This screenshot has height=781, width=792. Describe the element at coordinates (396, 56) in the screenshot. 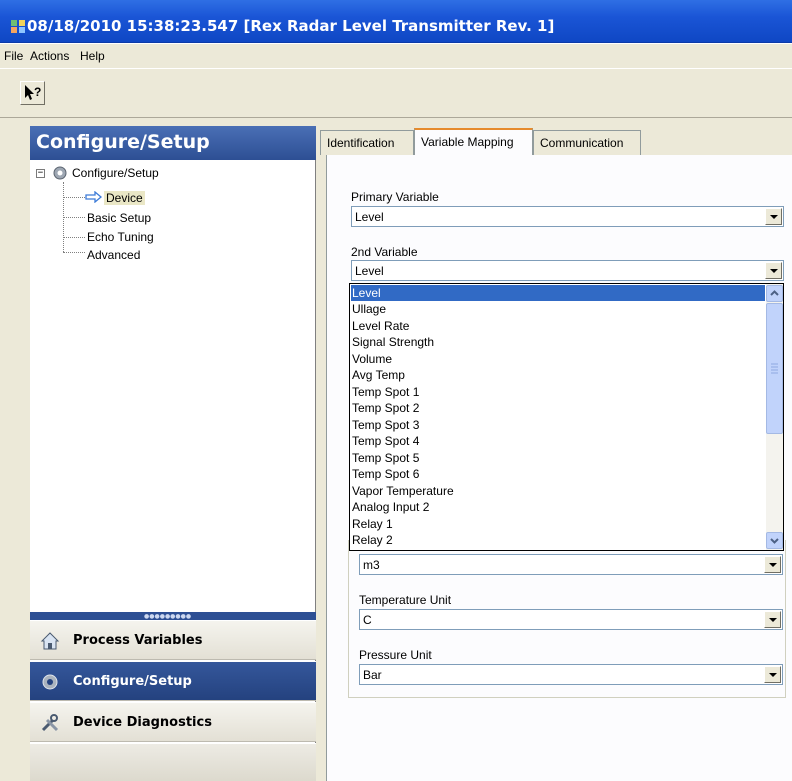

I see `menu-bar: File Actions Help` at that location.